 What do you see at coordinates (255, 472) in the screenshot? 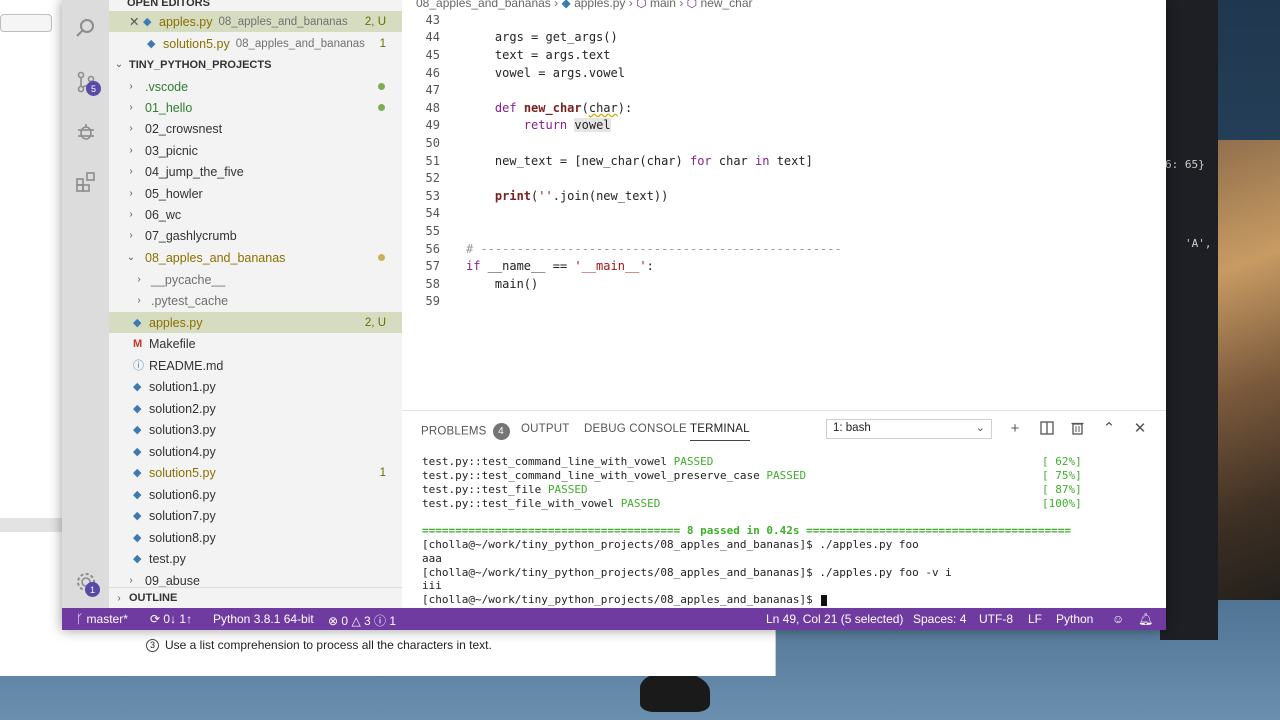
I see `file-item: ◆ solution5.py 1` at bounding box center [255, 472].